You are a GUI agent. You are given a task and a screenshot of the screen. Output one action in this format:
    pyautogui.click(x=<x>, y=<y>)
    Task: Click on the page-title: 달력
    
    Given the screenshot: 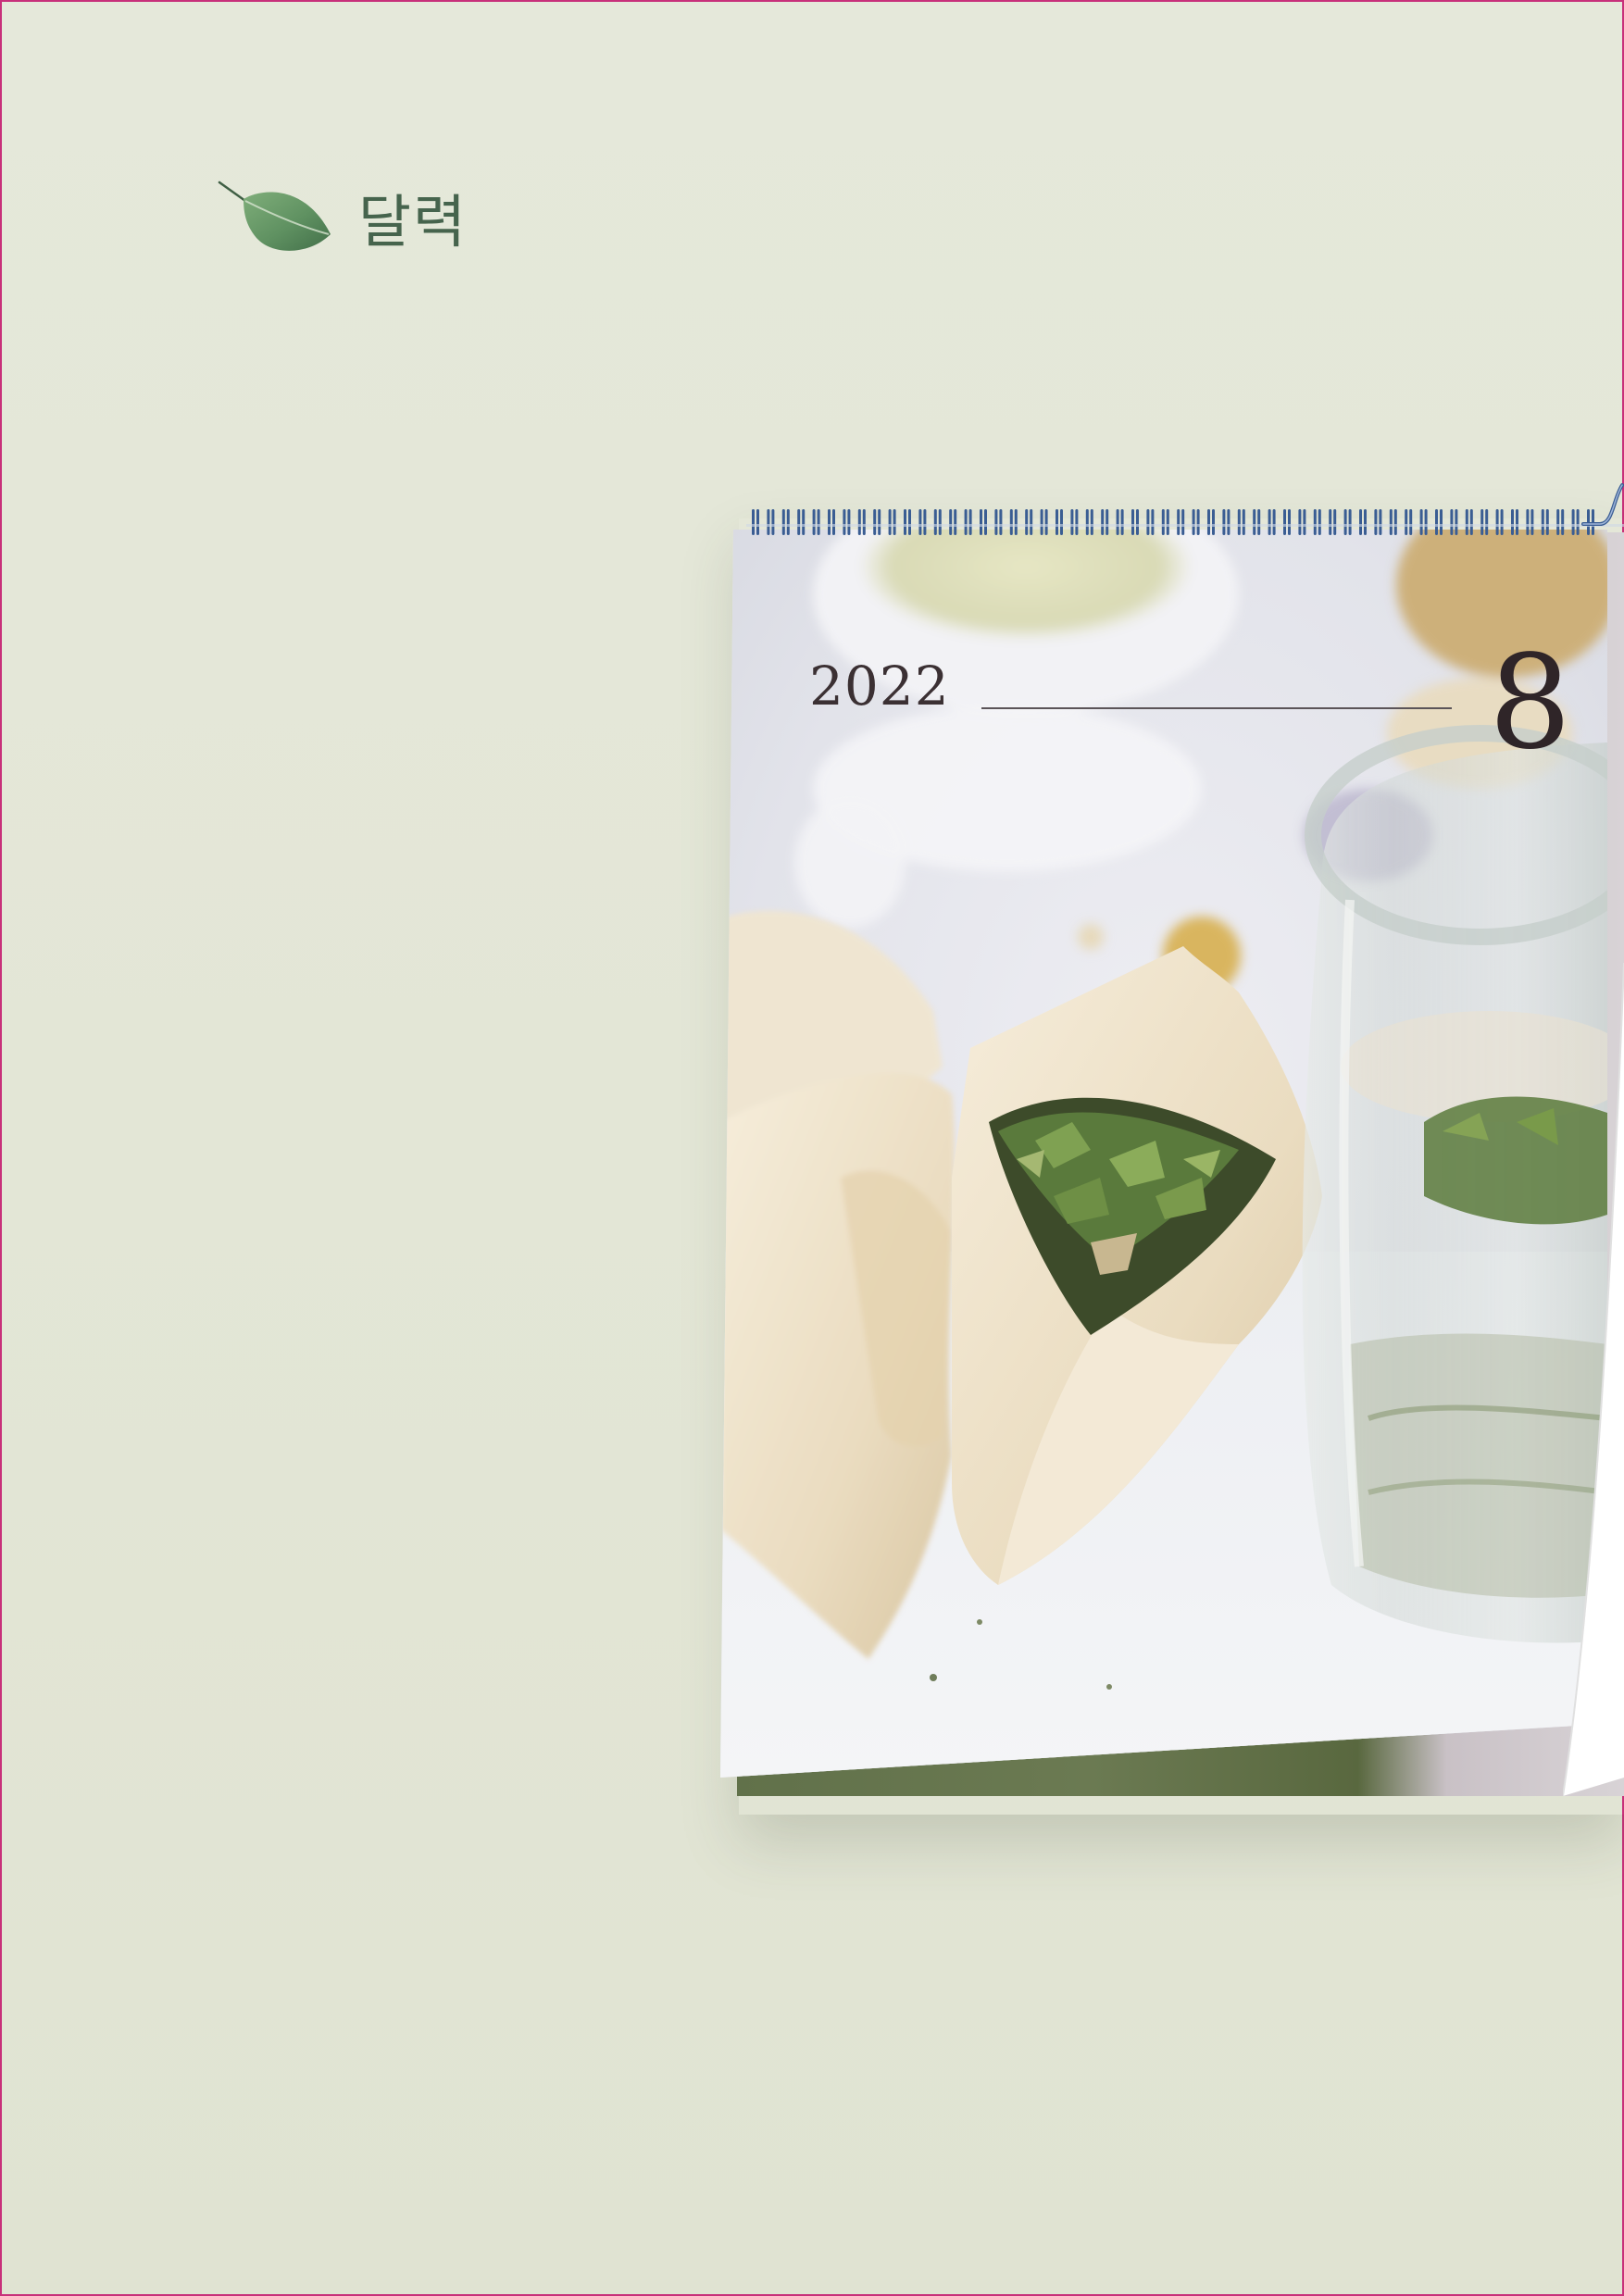 What is the action you would take?
    pyautogui.click(x=413, y=222)
    